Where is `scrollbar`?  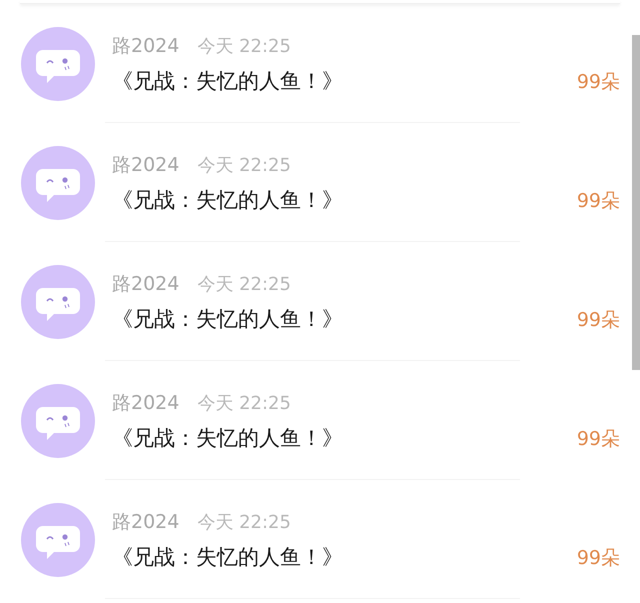
scrollbar is located at coordinates (636, 202).